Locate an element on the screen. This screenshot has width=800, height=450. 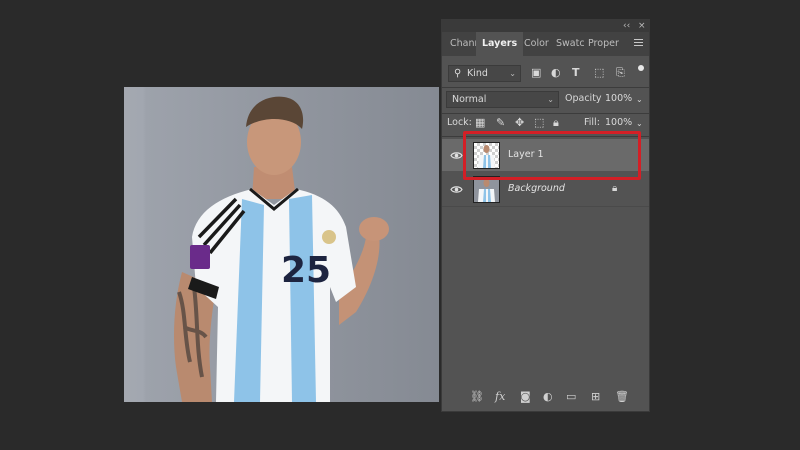
adjustment-layer-icon: ◐ is located at coordinates (548, 397).